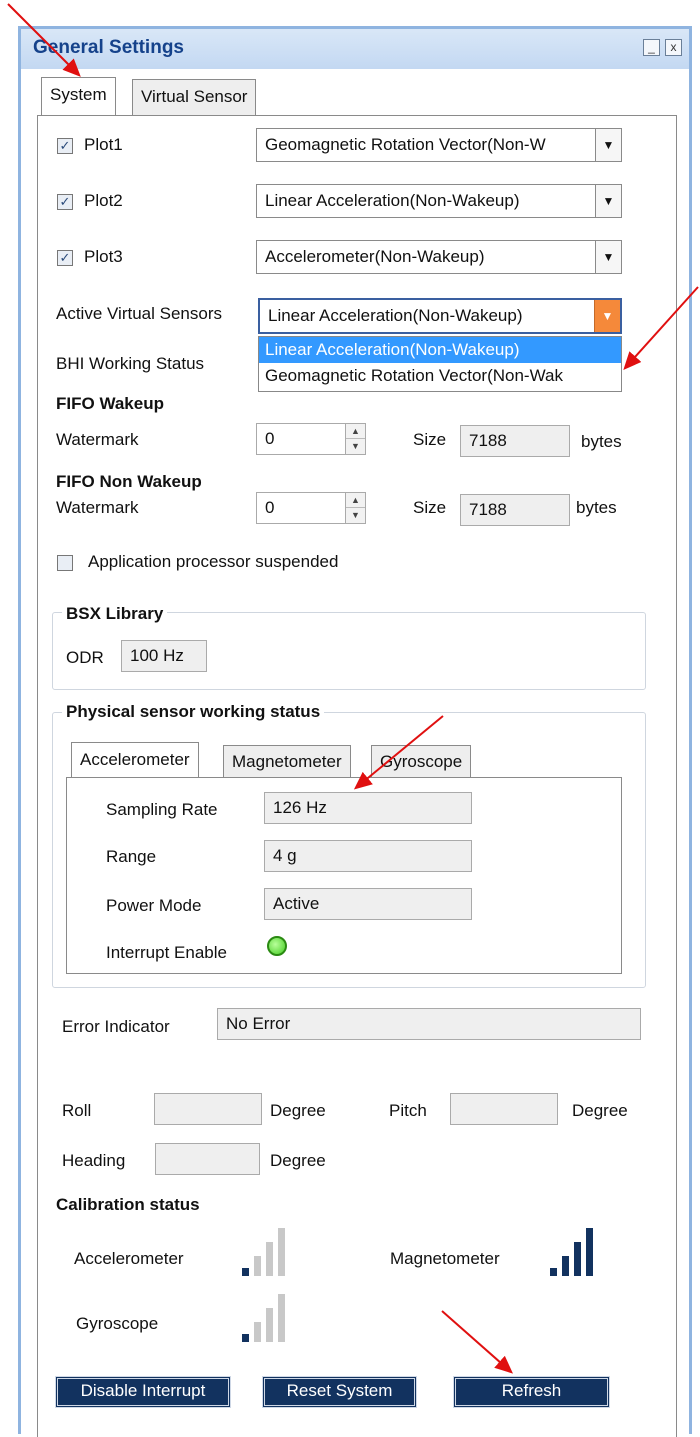  What do you see at coordinates (108, 47) in the screenshot?
I see `window-title: General Settings` at bounding box center [108, 47].